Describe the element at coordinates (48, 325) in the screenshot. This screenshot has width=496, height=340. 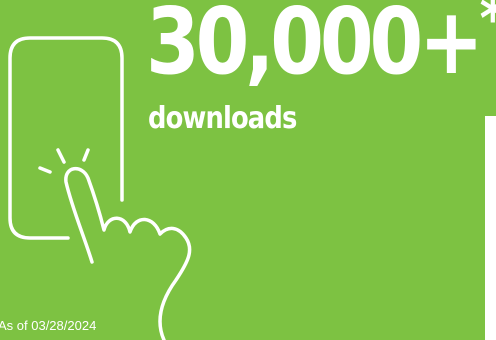
I see `as-of-date-footnote: As of 03/28/2024` at that location.